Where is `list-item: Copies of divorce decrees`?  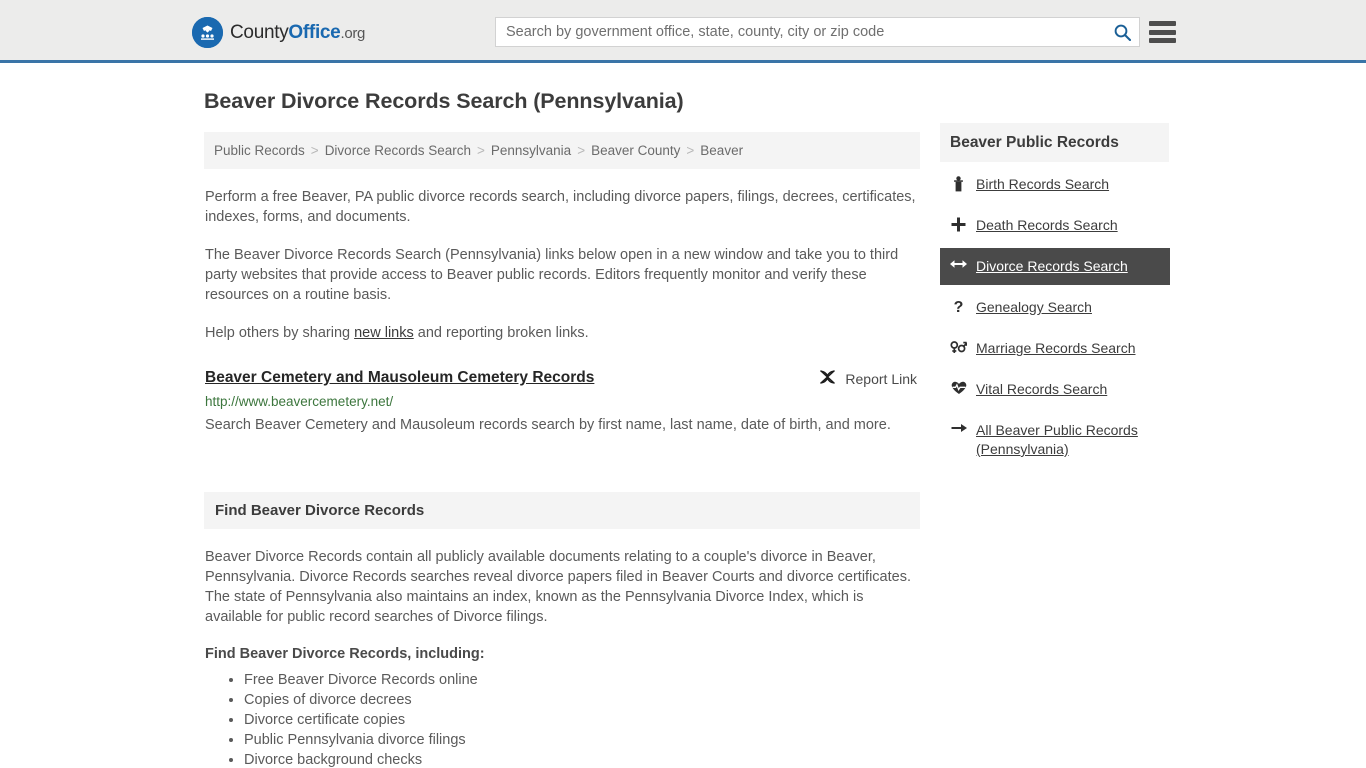
list-item: Copies of divorce decrees is located at coordinates (582, 700).